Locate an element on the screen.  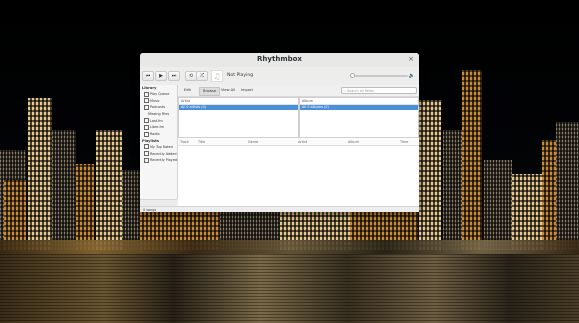
search-input: ⌕ Search all fields is located at coordinates (379, 90).